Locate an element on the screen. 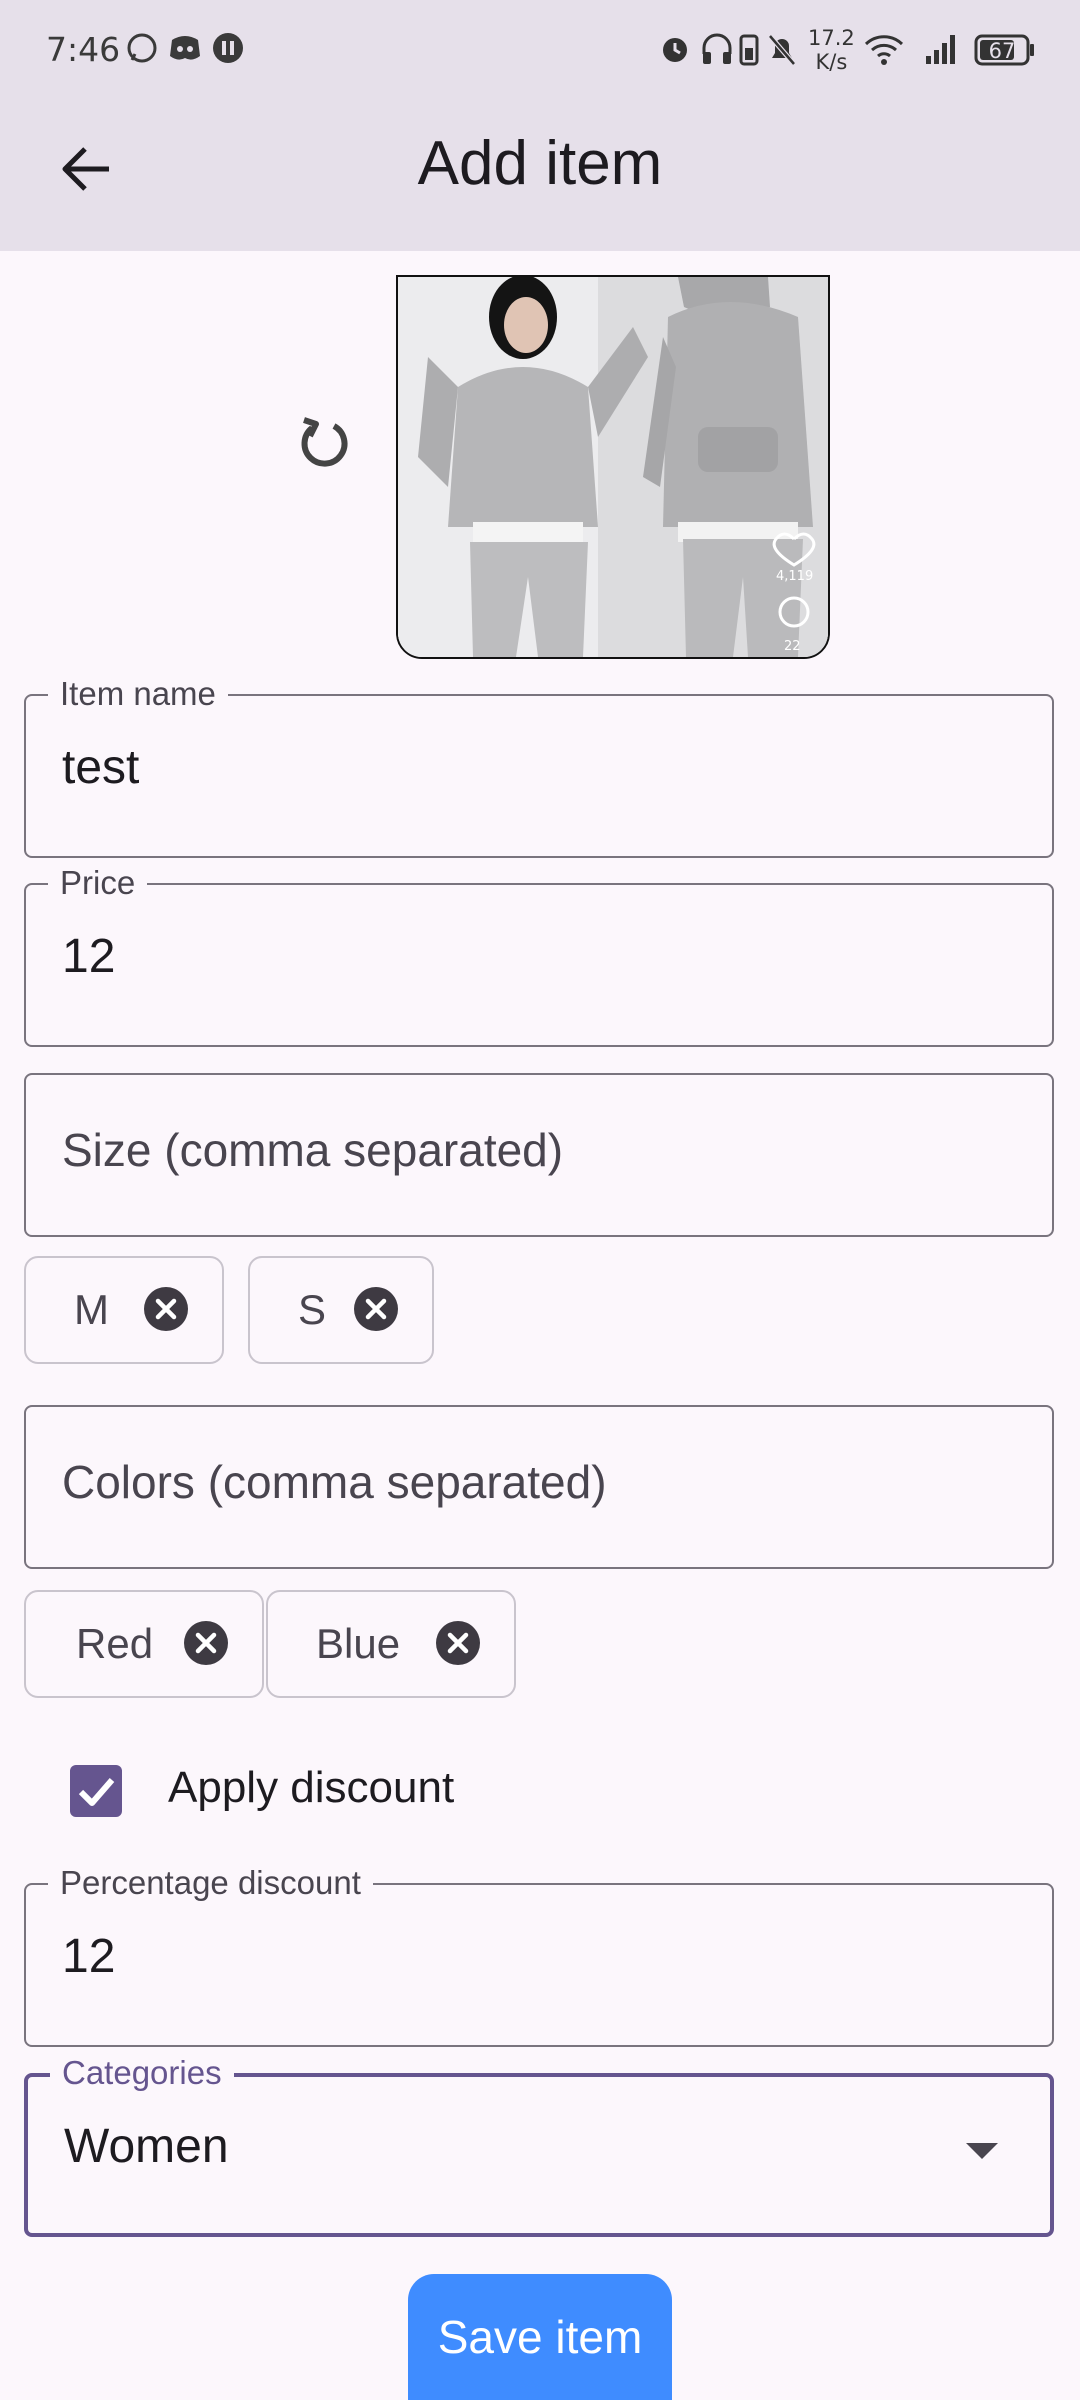 Image resolution: width=1080 pixels, height=2400 pixels. color-chip: Red is located at coordinates (144, 1644).